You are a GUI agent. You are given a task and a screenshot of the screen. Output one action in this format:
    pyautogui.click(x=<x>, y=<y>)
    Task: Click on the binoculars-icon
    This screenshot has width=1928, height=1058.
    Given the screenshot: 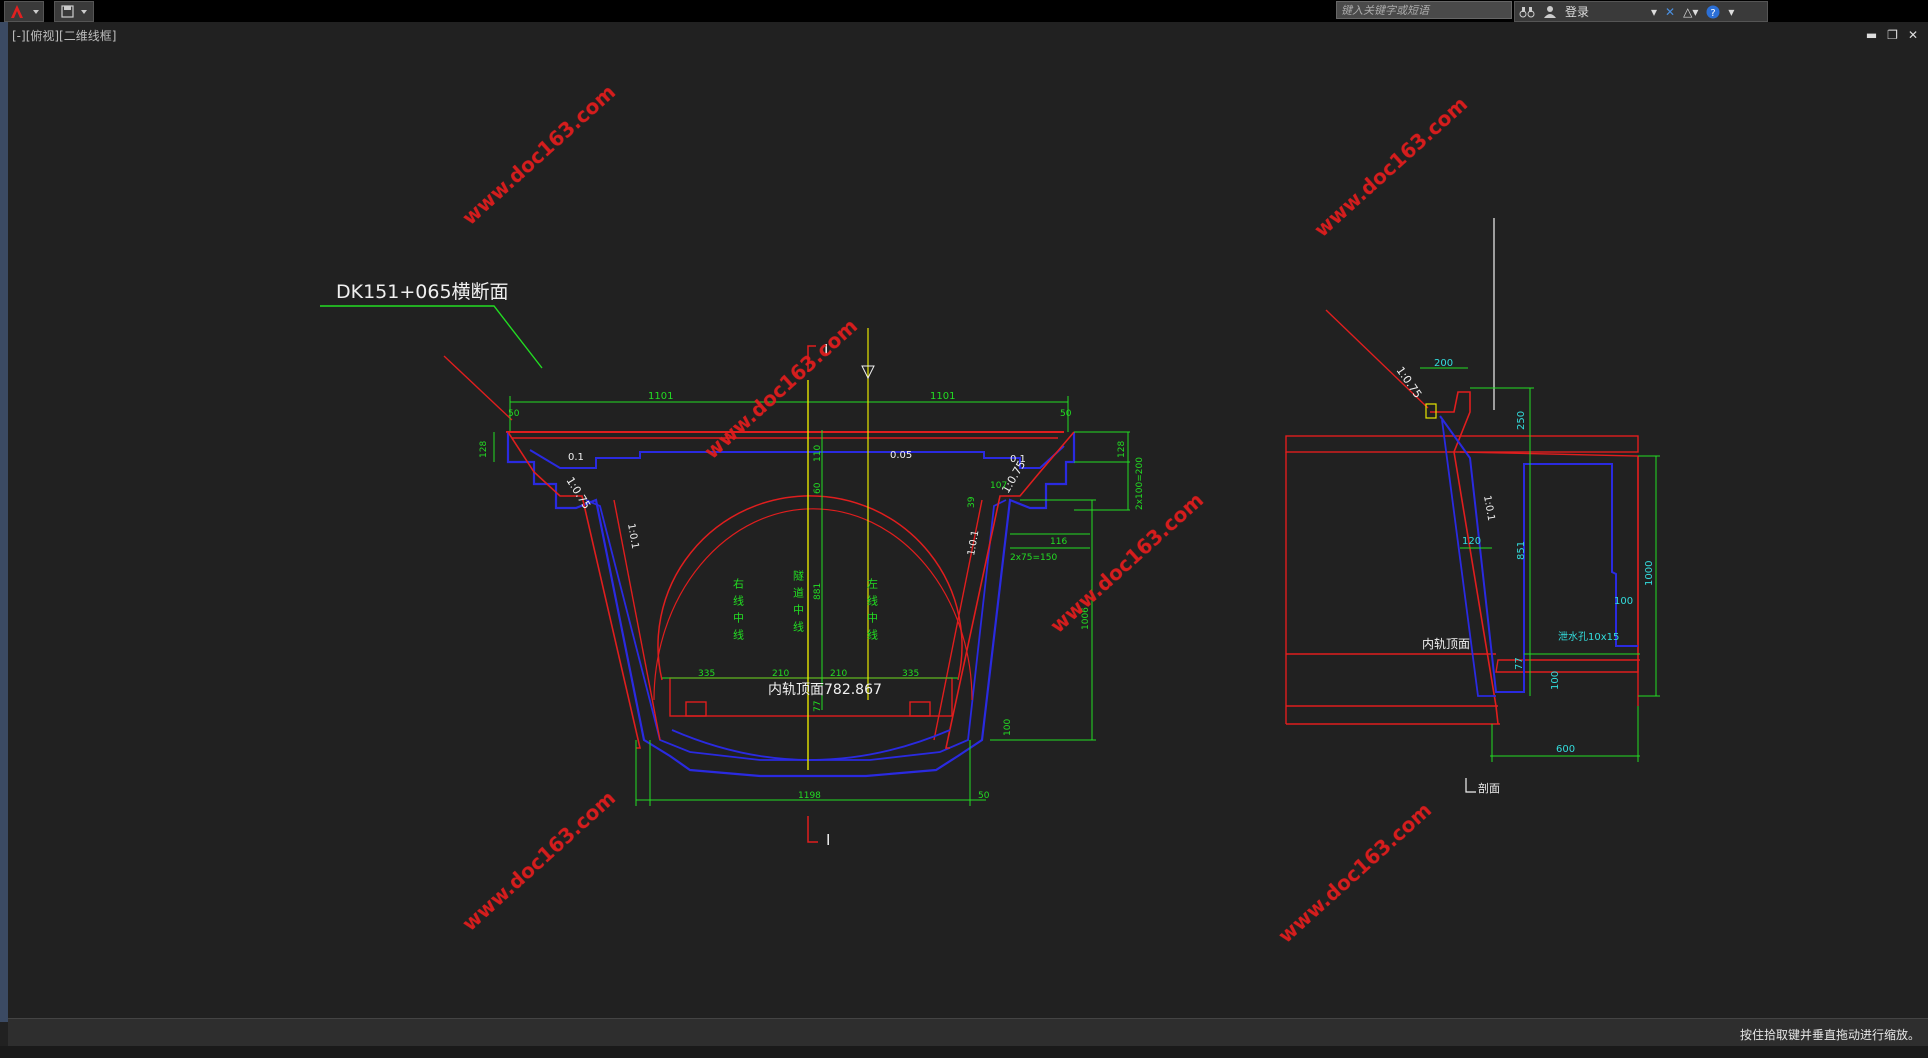 What is the action you would take?
    pyautogui.click(x=1527, y=11)
    